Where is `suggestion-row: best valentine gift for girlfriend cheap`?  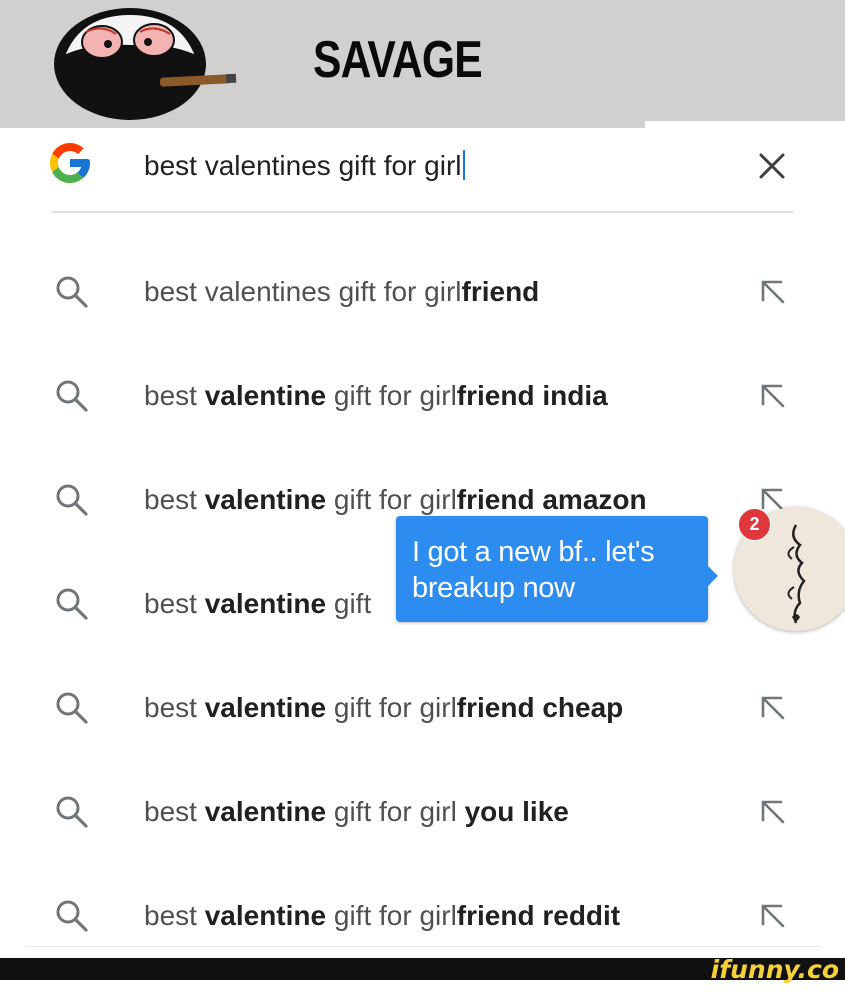
suggestion-row: best valentine gift for girlfriend cheap is located at coordinates (422, 742).